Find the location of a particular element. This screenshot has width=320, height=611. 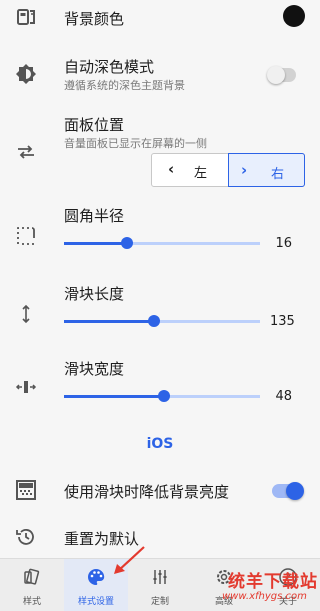

site-watermark: 统羊下载站 www.xfhygs.com is located at coordinates (268, 588).